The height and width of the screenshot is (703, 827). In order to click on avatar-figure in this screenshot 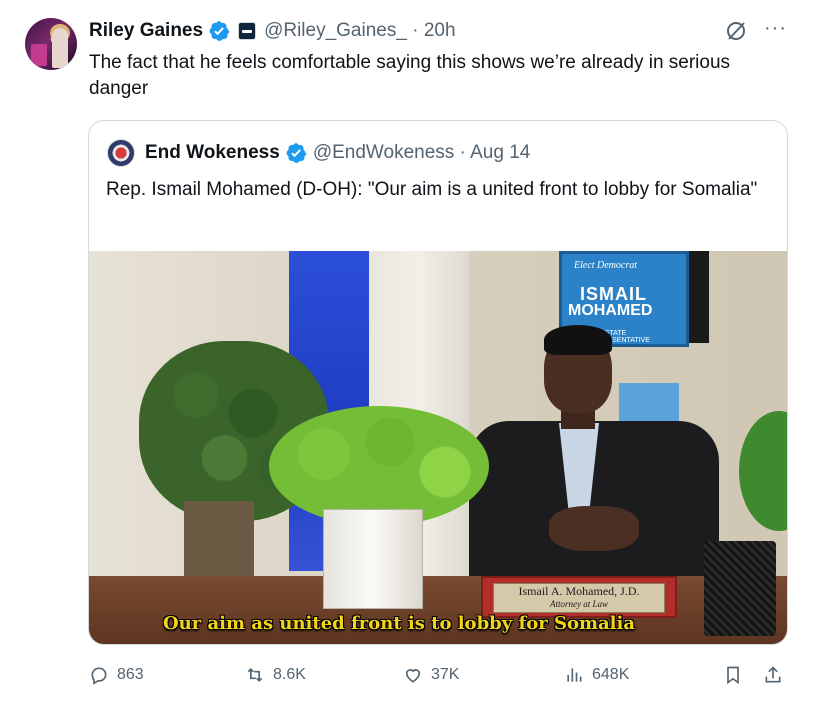, I will do `click(60, 48)`.